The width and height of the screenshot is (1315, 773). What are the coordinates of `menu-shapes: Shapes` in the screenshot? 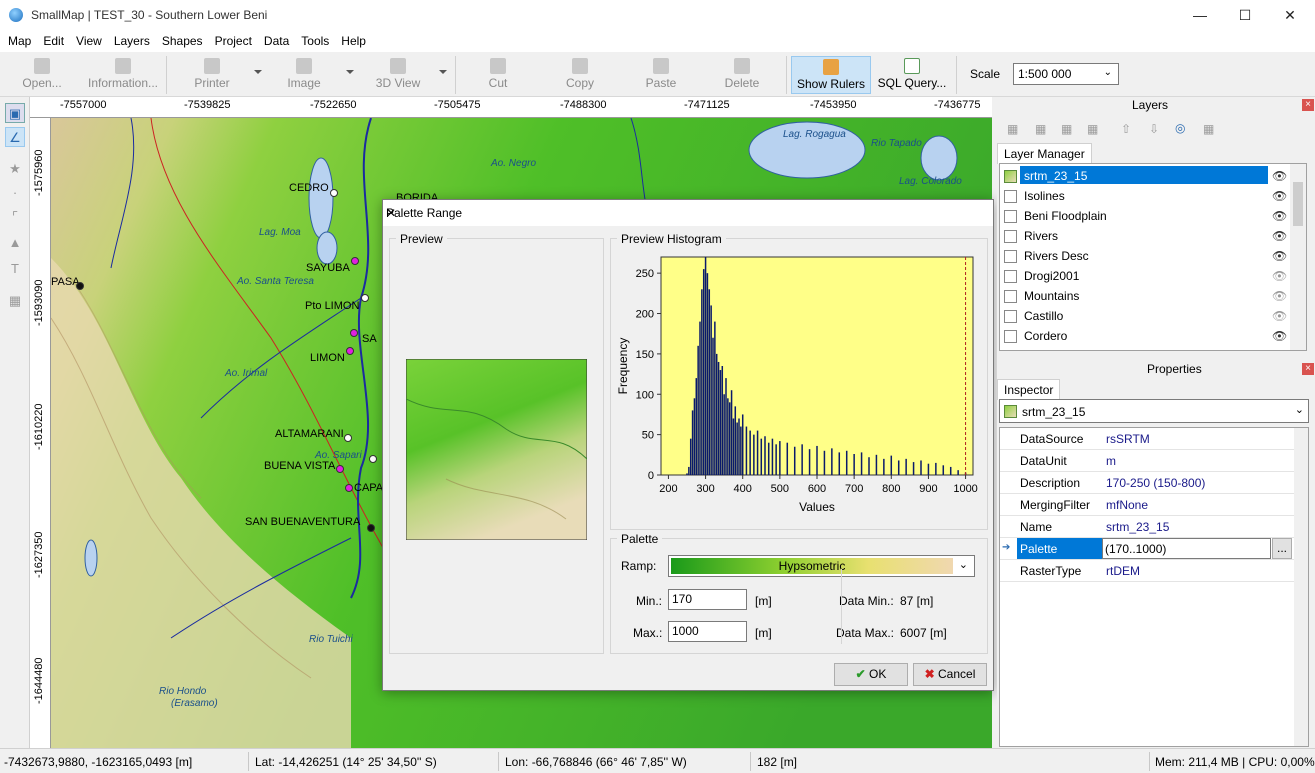 It's located at (180, 39).